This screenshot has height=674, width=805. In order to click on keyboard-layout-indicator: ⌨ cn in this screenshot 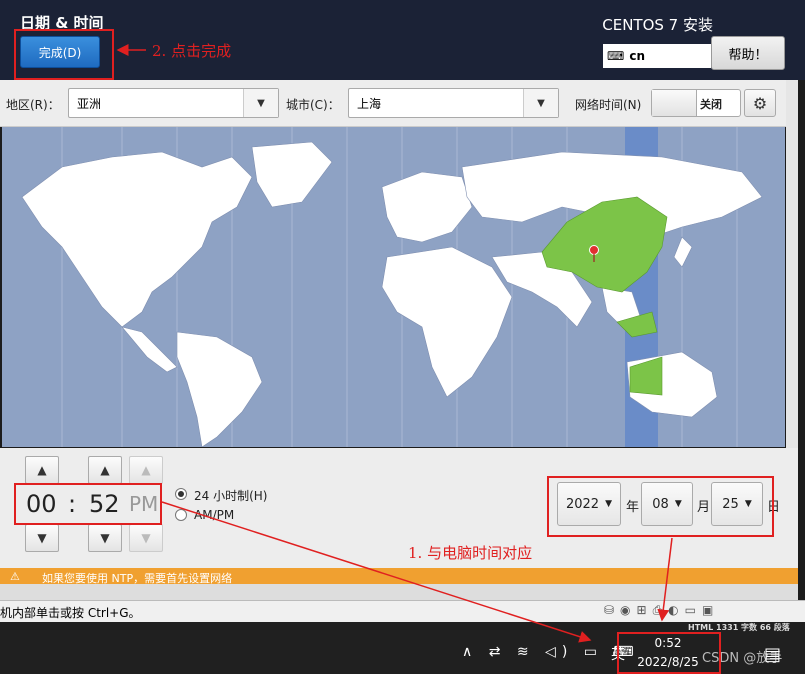, I will do `click(657, 56)`.